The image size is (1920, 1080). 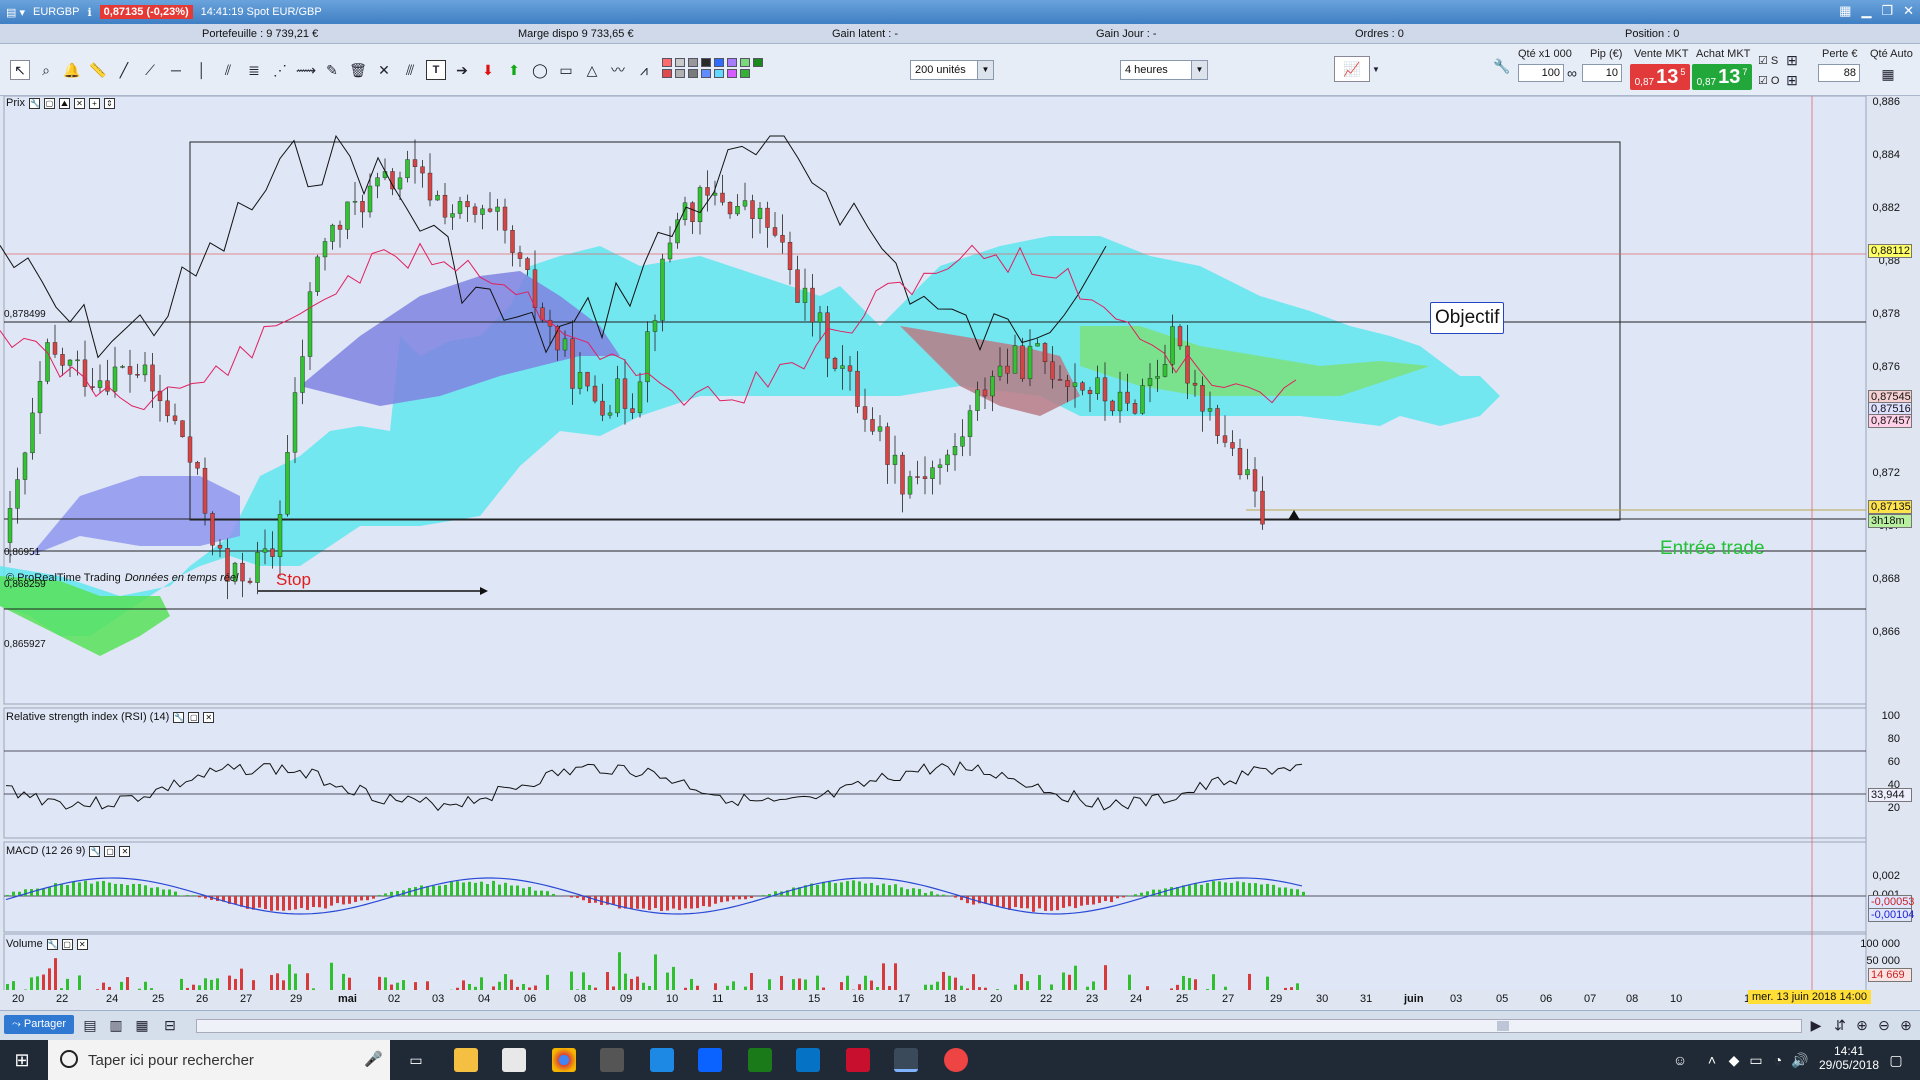 What do you see at coordinates (1712, 1060) in the screenshot?
I see `tray-chevron-icon: ˄` at bounding box center [1712, 1060].